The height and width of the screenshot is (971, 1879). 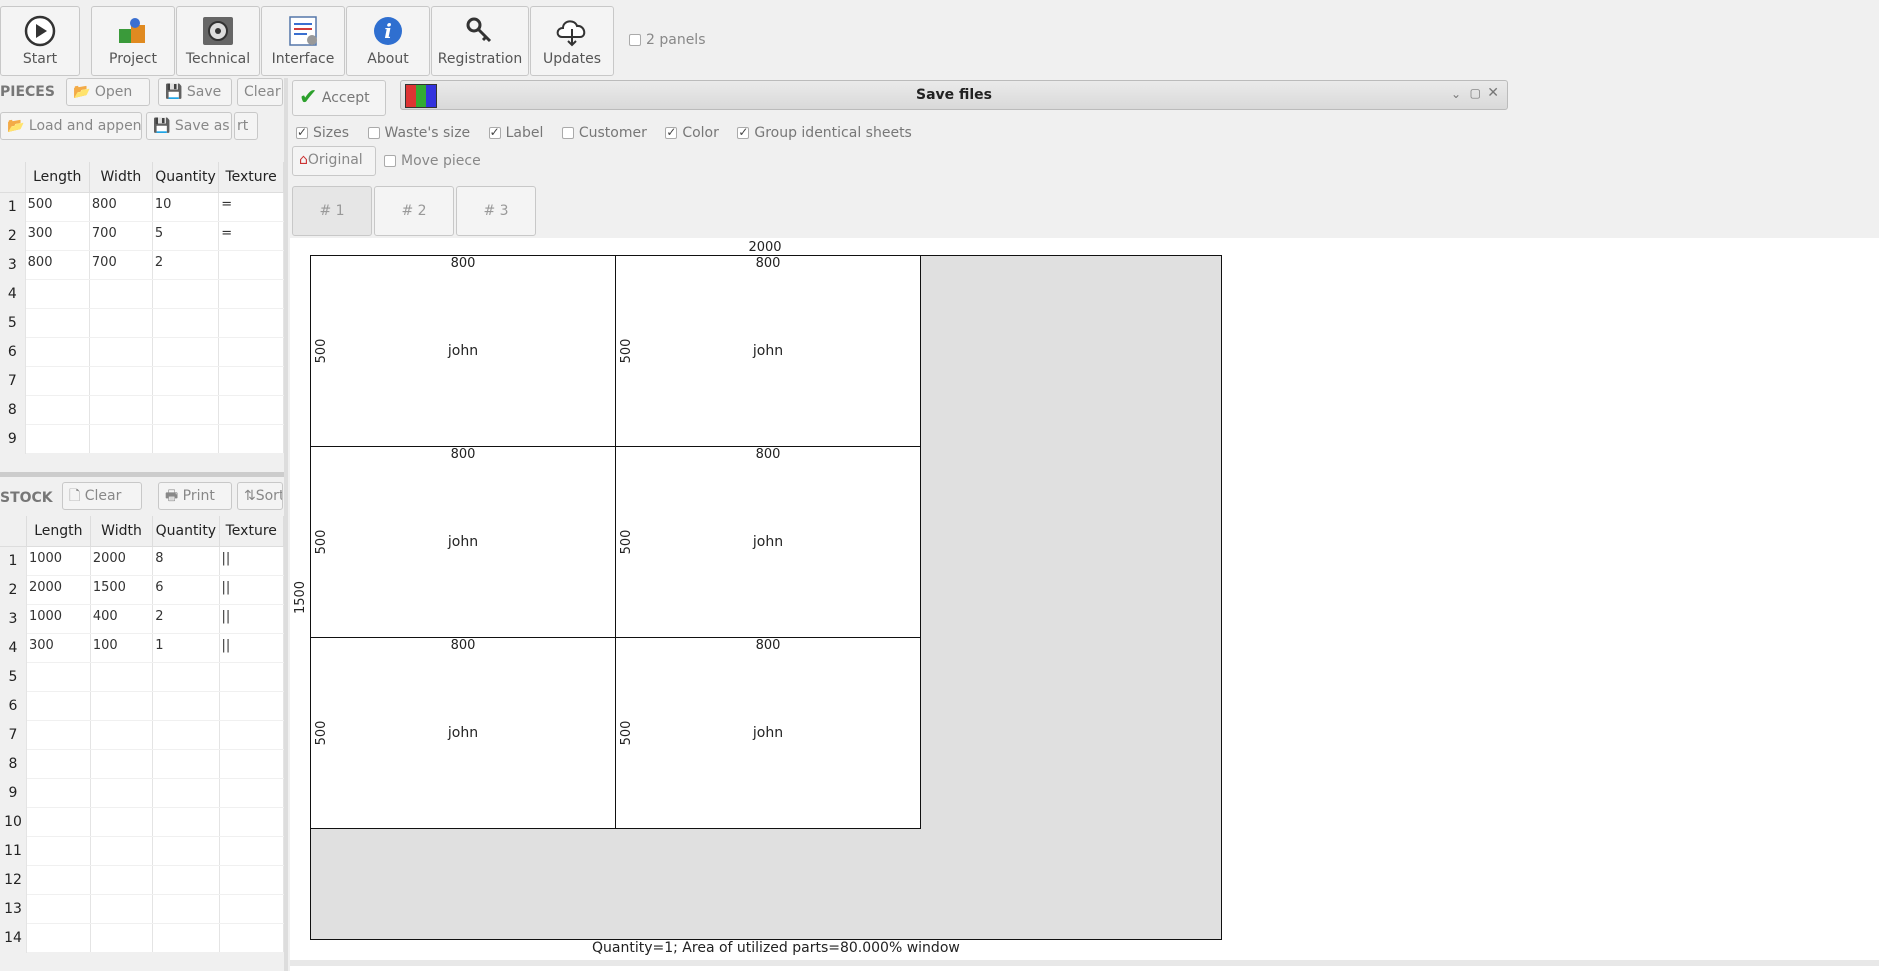 What do you see at coordinates (246, 126) in the screenshot?
I see `sort-pieces-button: rt` at bounding box center [246, 126].